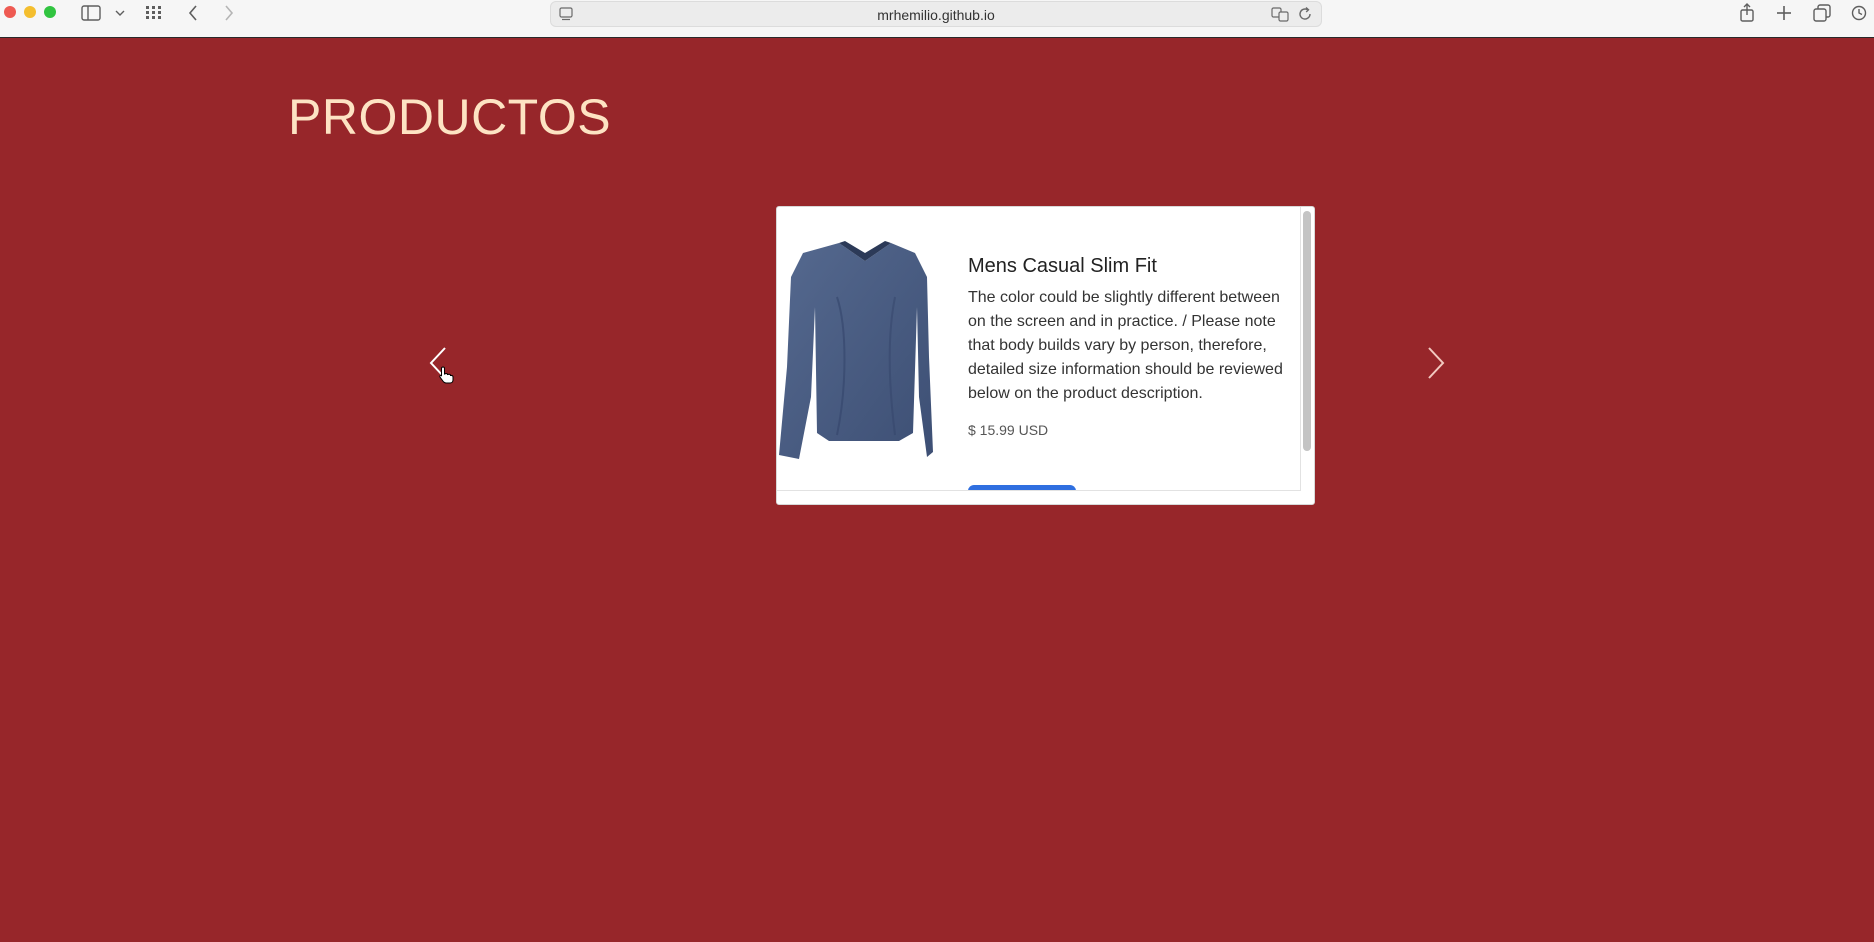 The height and width of the screenshot is (942, 1874). What do you see at coordinates (154, 13) in the screenshot?
I see `tab-overview-icon` at bounding box center [154, 13].